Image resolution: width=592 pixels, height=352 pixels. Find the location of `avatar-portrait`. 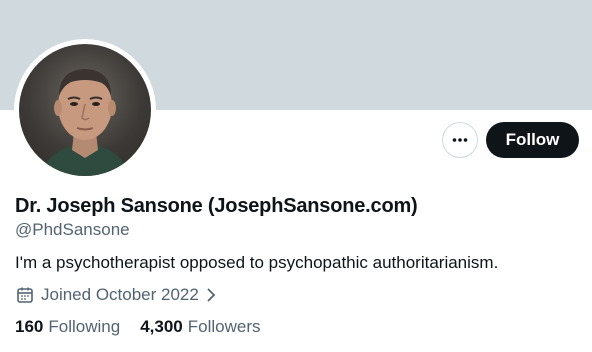

avatar-portrait is located at coordinates (85, 122).